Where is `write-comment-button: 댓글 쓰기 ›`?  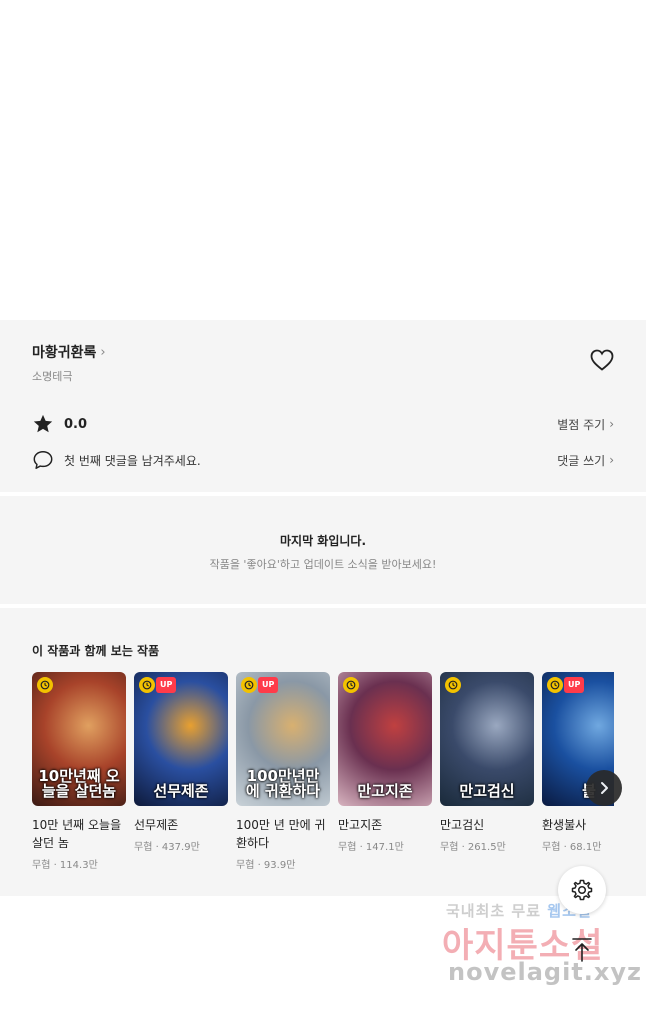
write-comment-button: 댓글 쓰기 › is located at coordinates (585, 460).